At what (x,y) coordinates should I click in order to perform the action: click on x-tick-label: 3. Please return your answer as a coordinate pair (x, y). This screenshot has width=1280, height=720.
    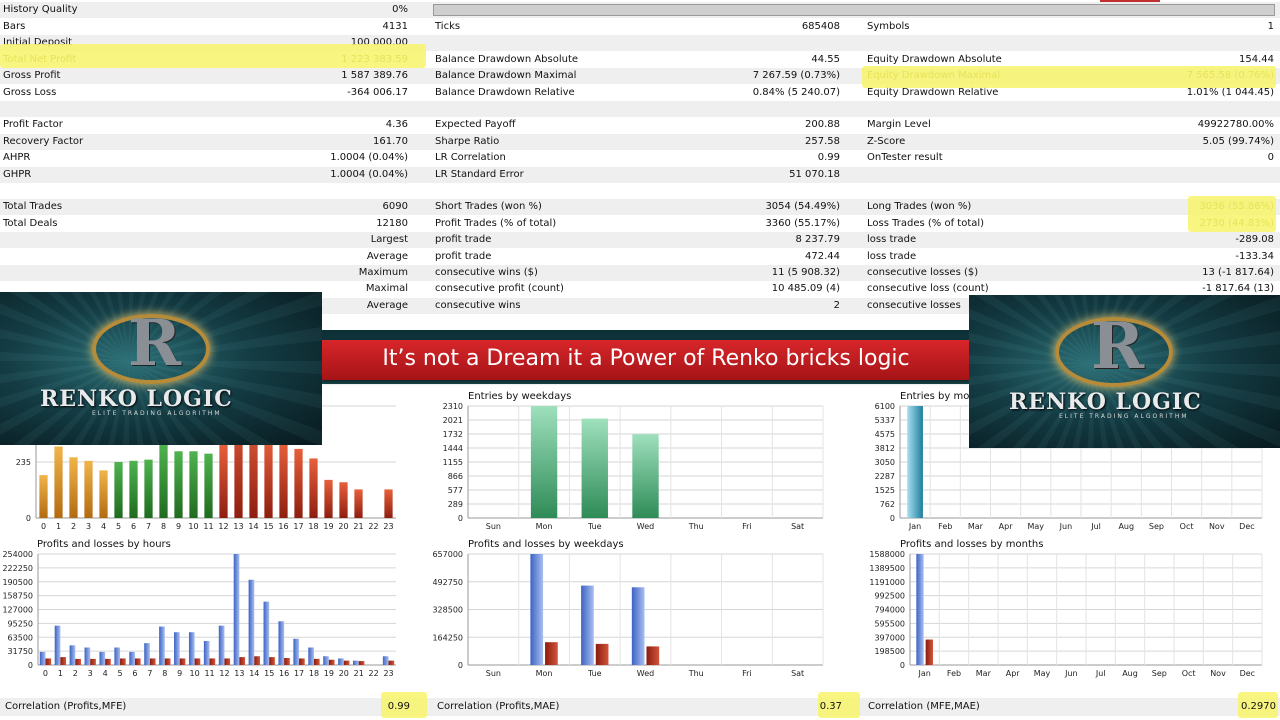
    Looking at the image, I should click on (90, 673).